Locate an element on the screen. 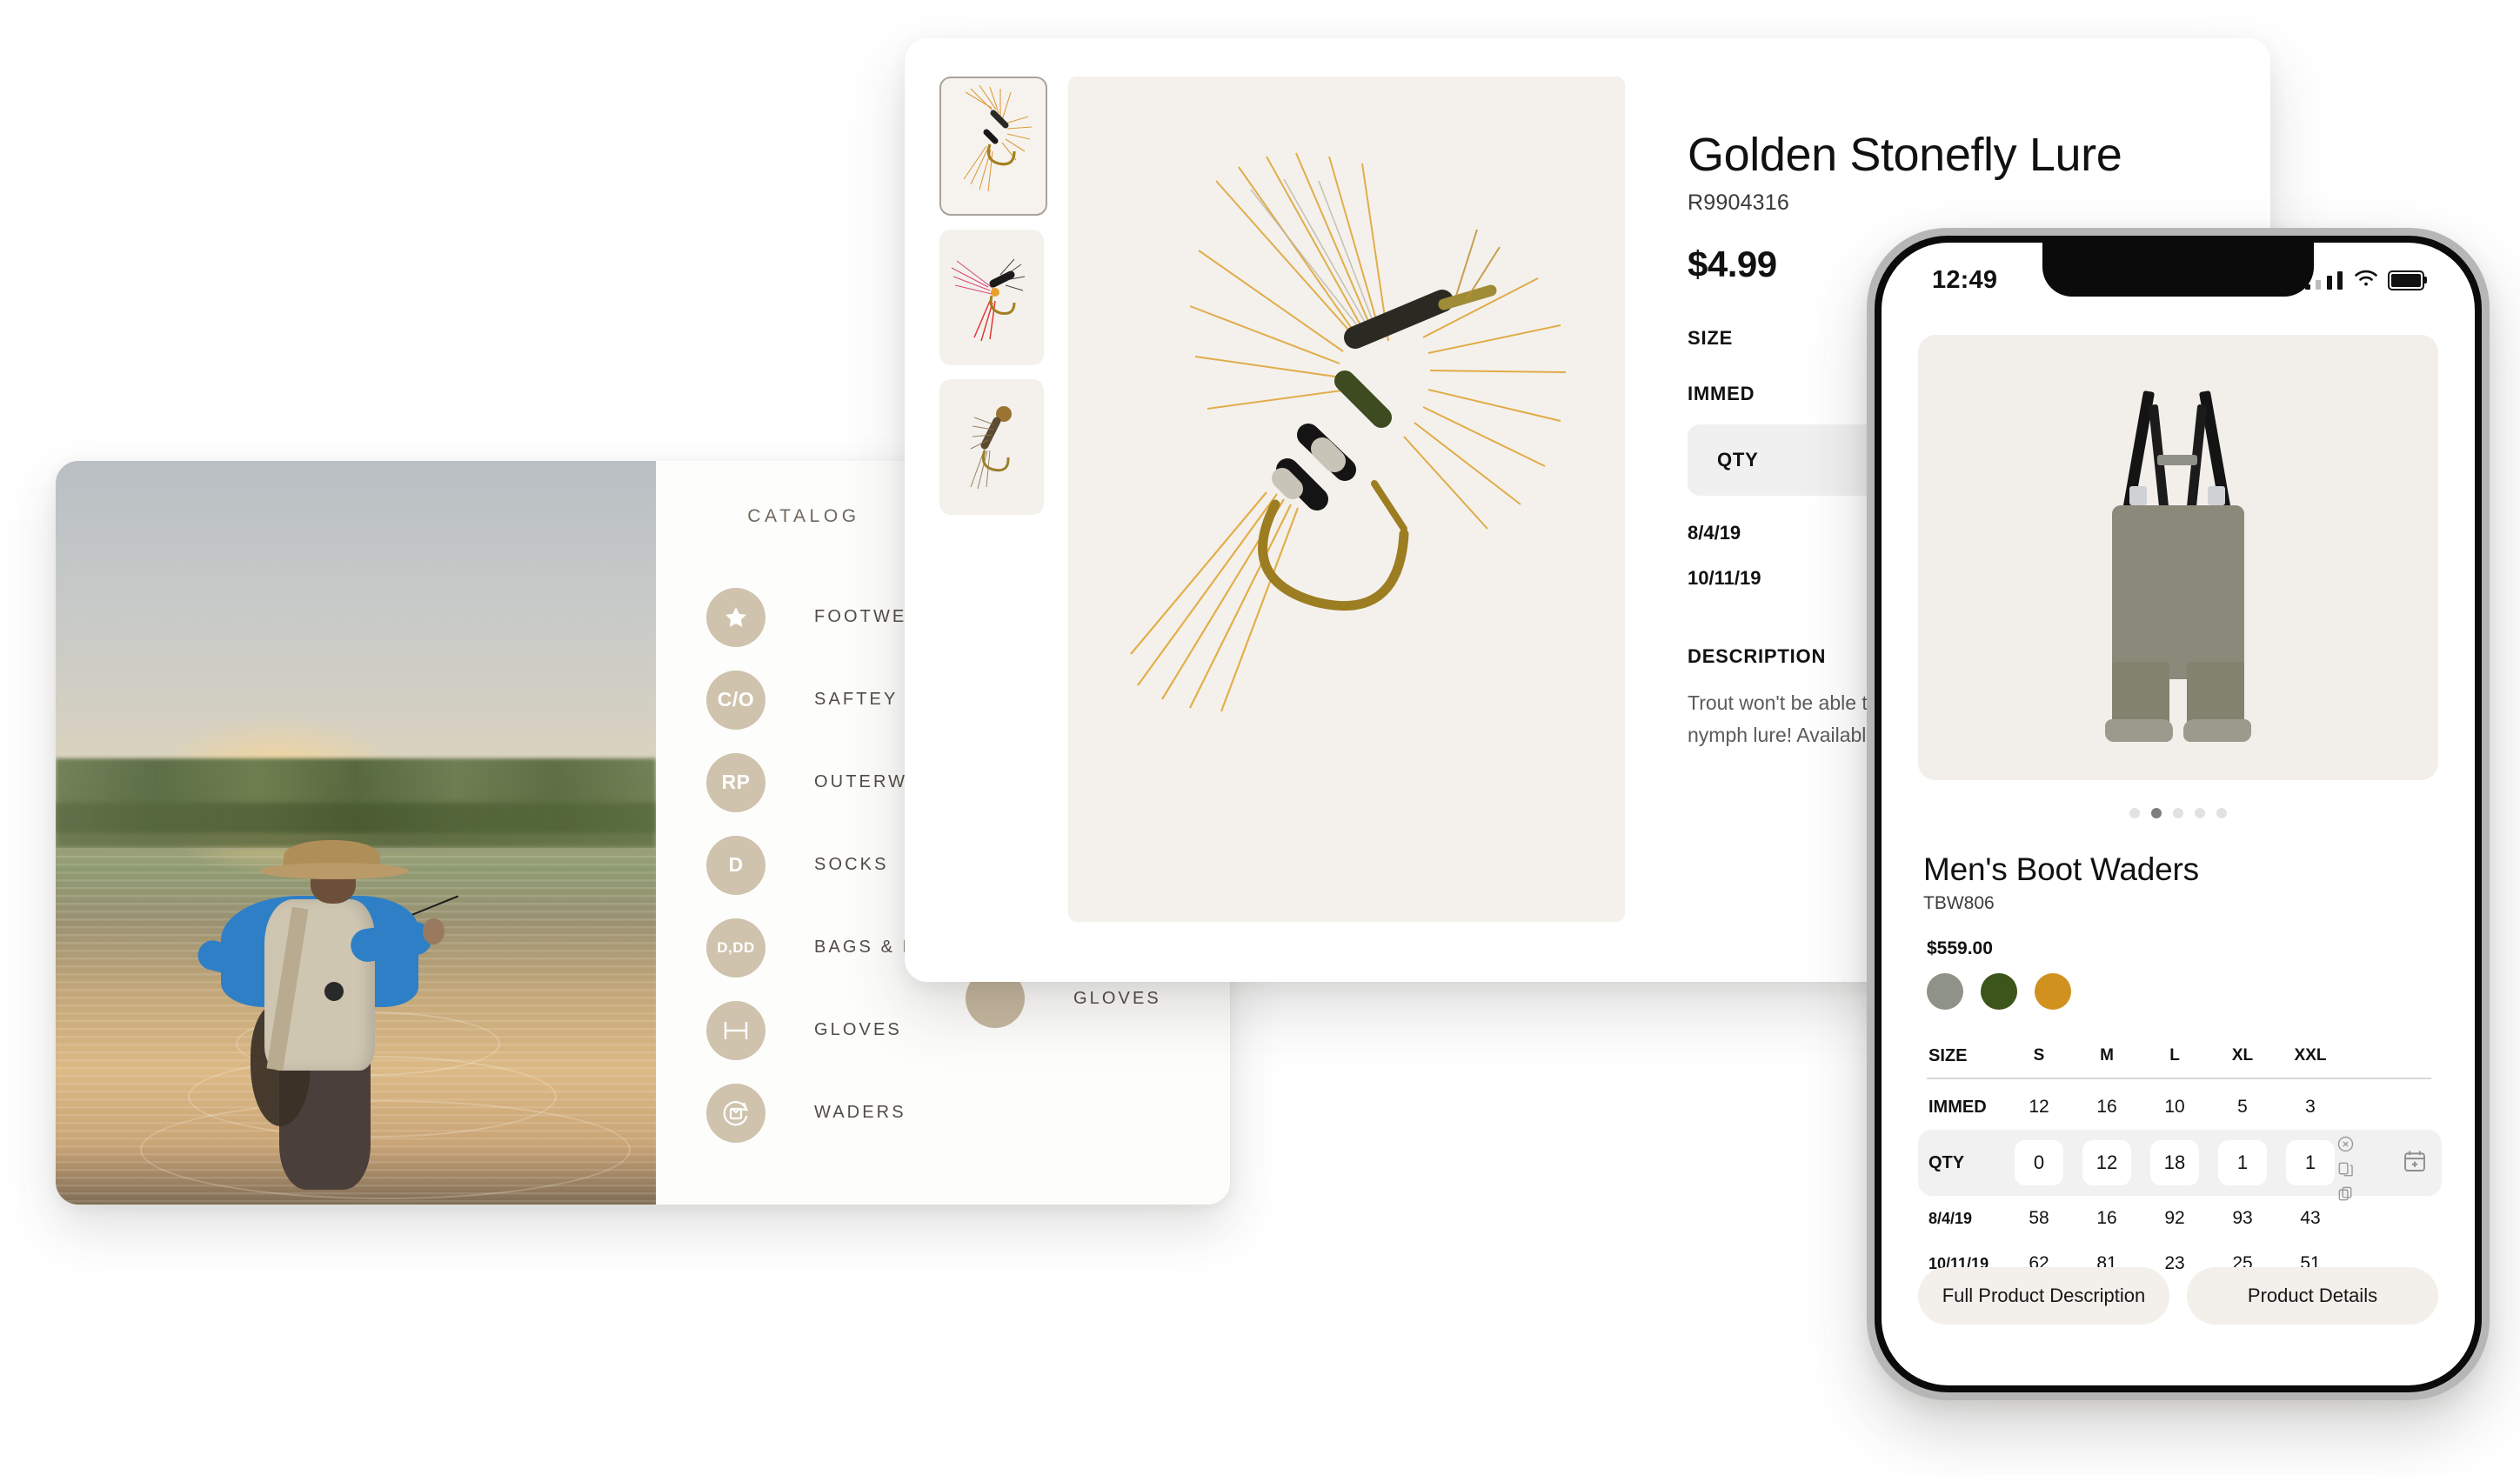  color-swatch-dark-olive is located at coordinates (1999, 992).